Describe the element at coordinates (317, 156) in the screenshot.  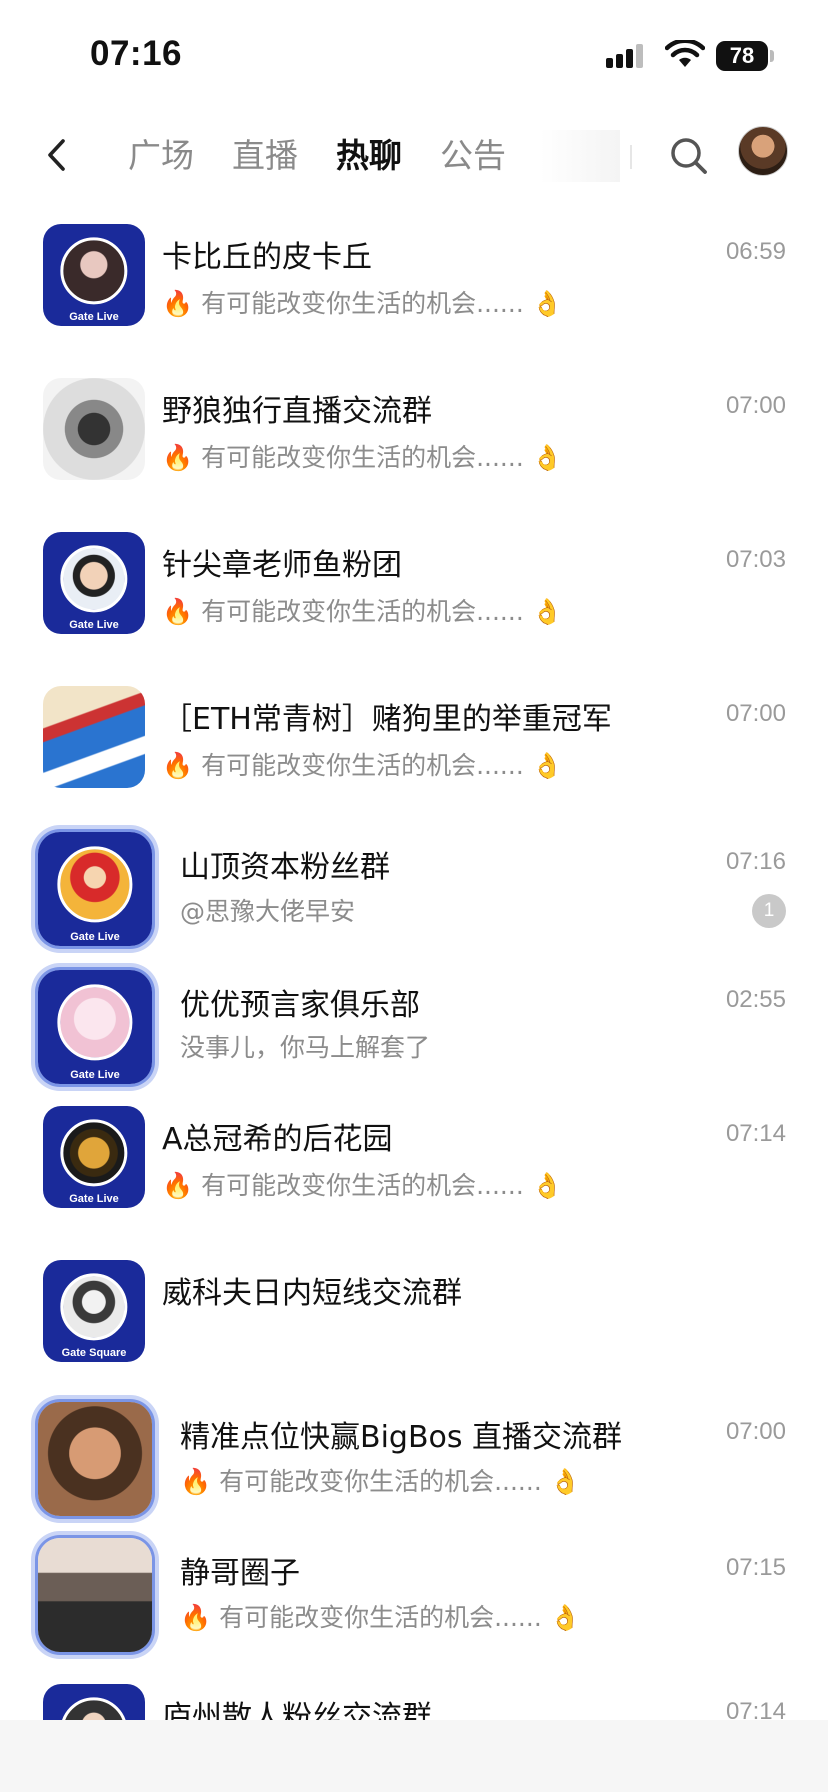
I see `tab-bar: 广场 直播 热聊 公告` at that location.